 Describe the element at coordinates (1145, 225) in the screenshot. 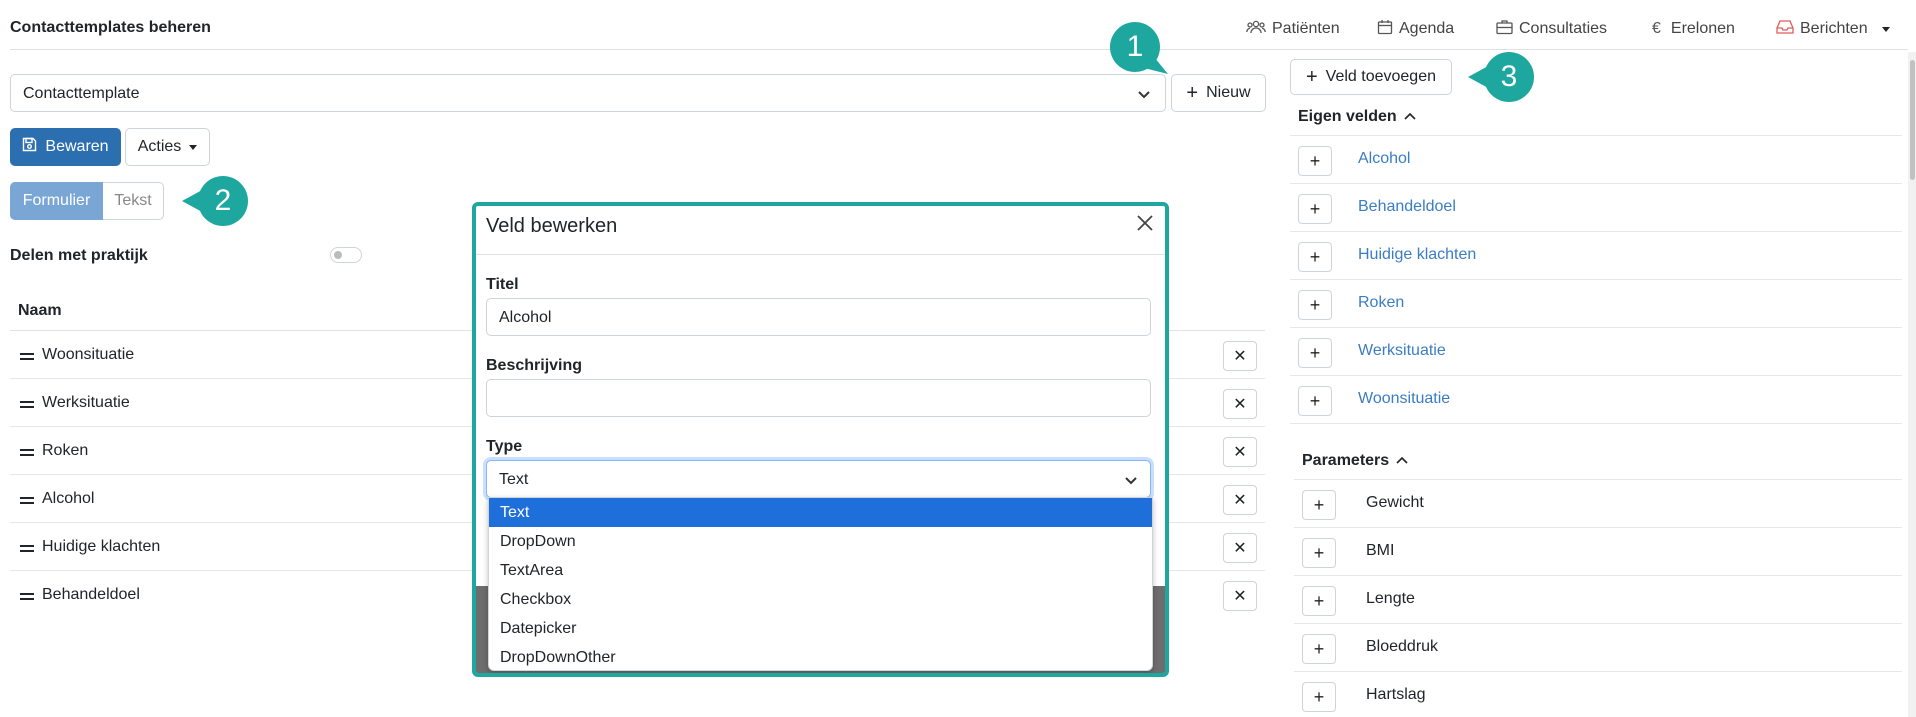

I see `close-icon` at that location.